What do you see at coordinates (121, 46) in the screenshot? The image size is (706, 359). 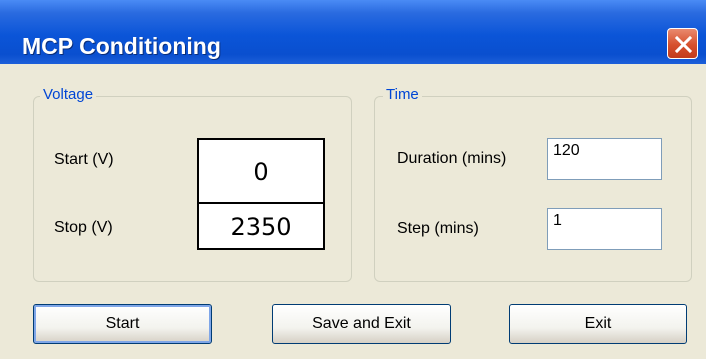 I see `window-title: MCP Conditioning` at bounding box center [121, 46].